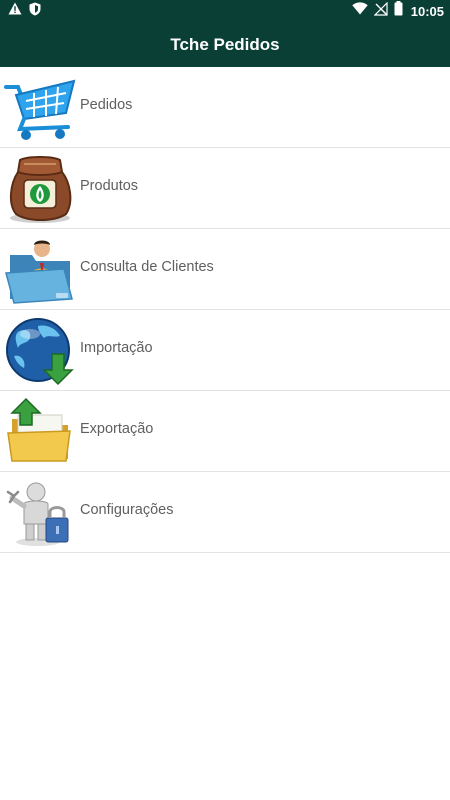  I want to click on menu-item-label: Produtos, so click(109, 186).